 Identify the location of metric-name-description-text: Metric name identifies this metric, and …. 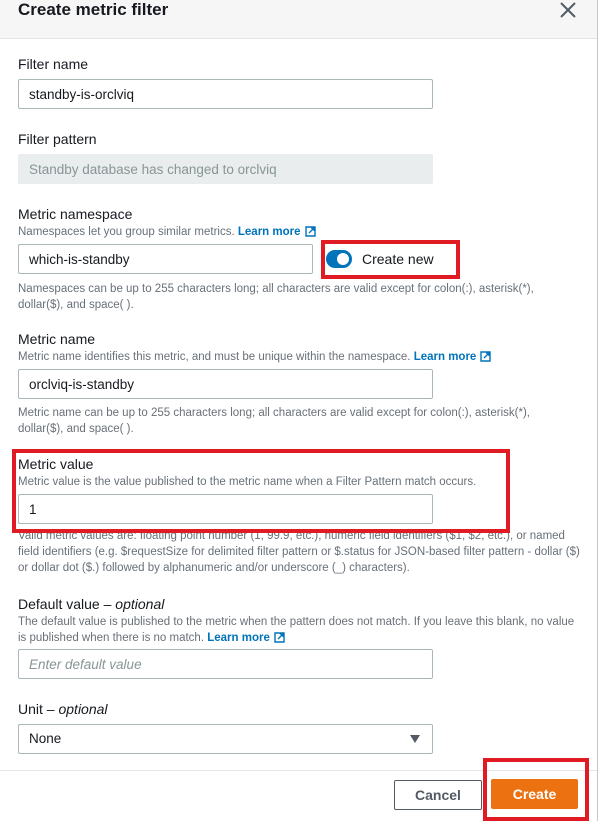
(214, 357).